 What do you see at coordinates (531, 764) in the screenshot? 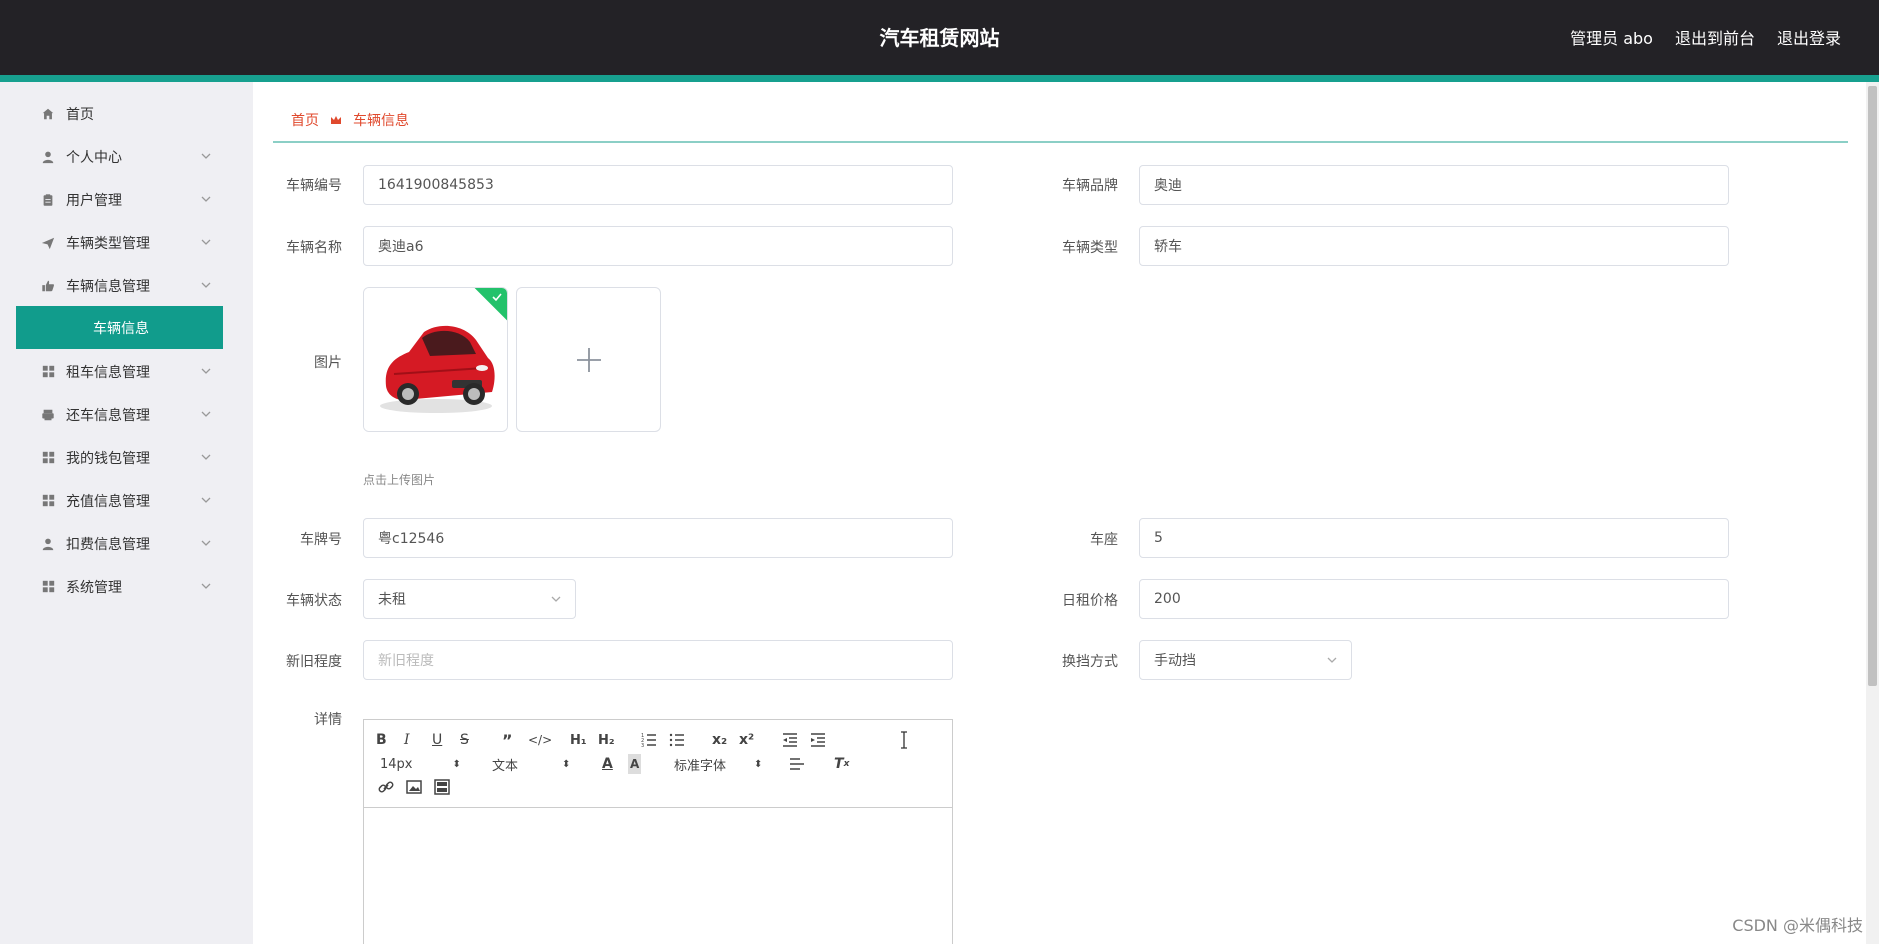
I see `text-style-select: 文本 ⬍` at bounding box center [531, 764].